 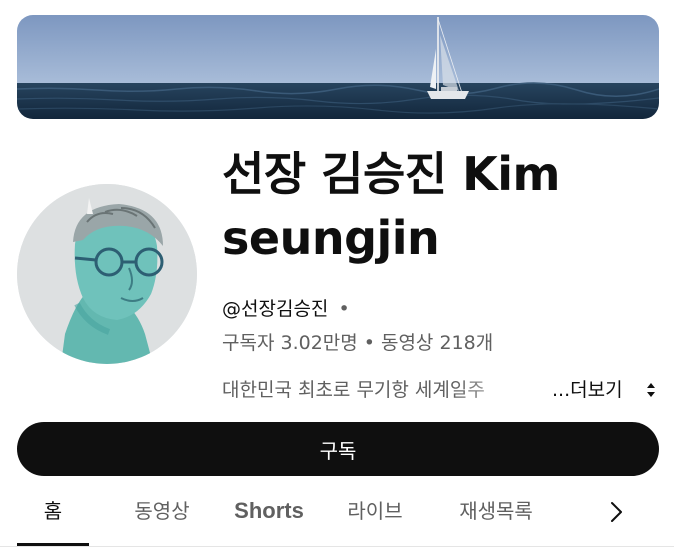 What do you see at coordinates (162, 511) in the screenshot?
I see `tab-videos: 동영상` at bounding box center [162, 511].